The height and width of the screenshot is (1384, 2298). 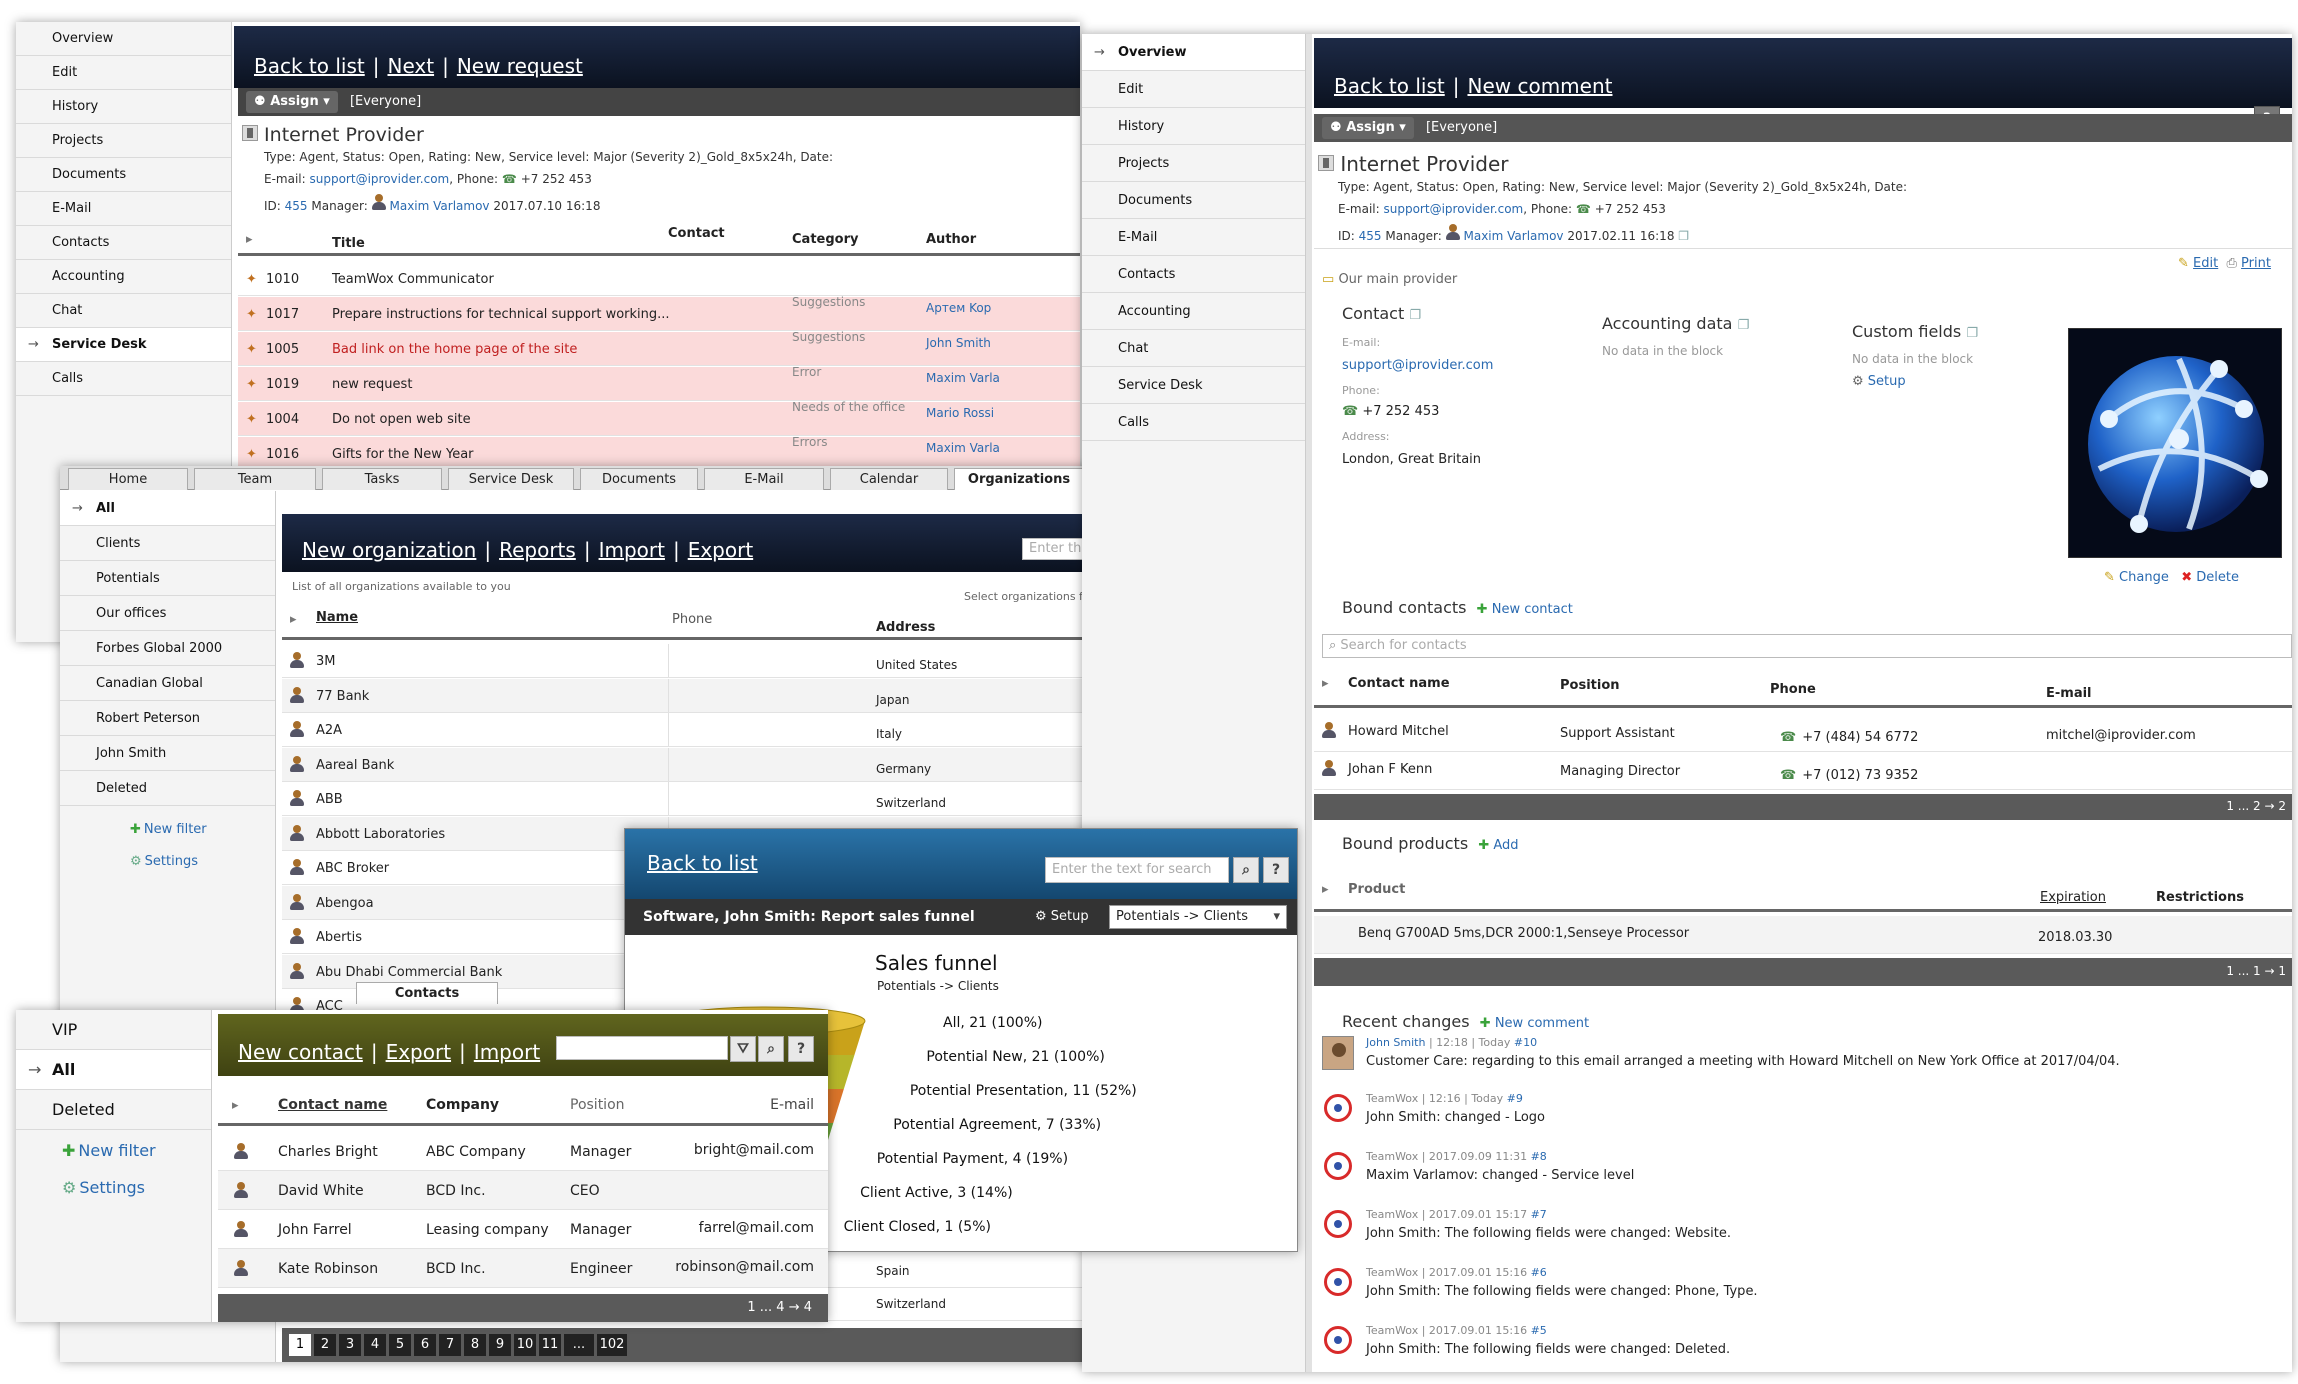 I want to click on w5-filter-button: ⛛, so click(x=743, y=1049).